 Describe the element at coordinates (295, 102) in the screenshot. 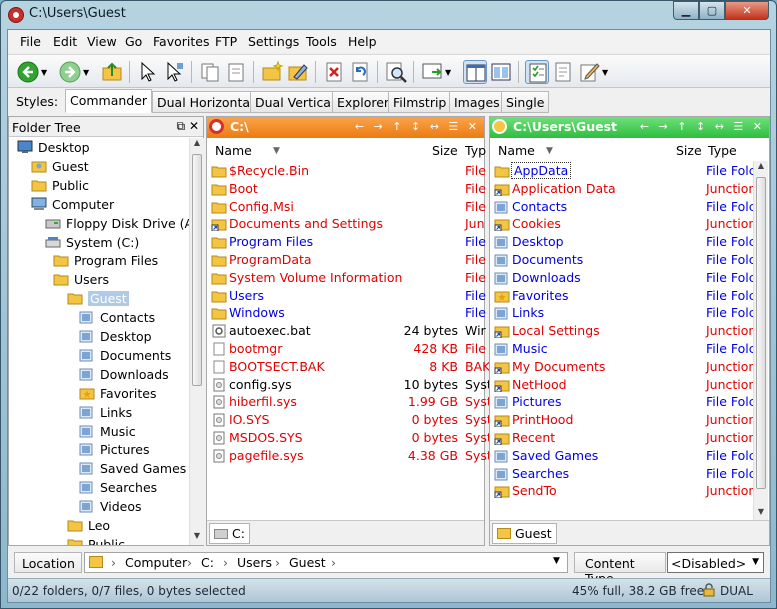

I see `style-tab-dual-vertical: Dual Vertical` at that location.